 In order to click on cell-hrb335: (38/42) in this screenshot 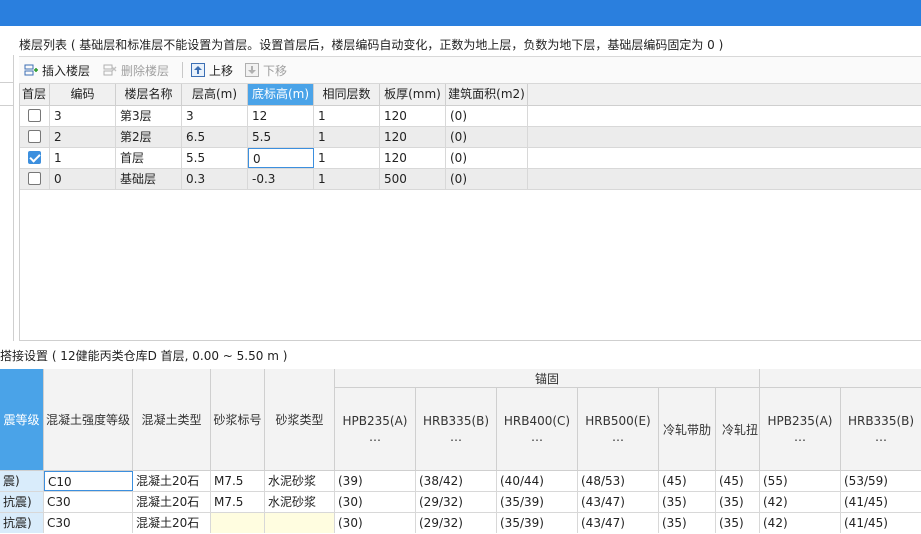, I will do `click(456, 481)`.